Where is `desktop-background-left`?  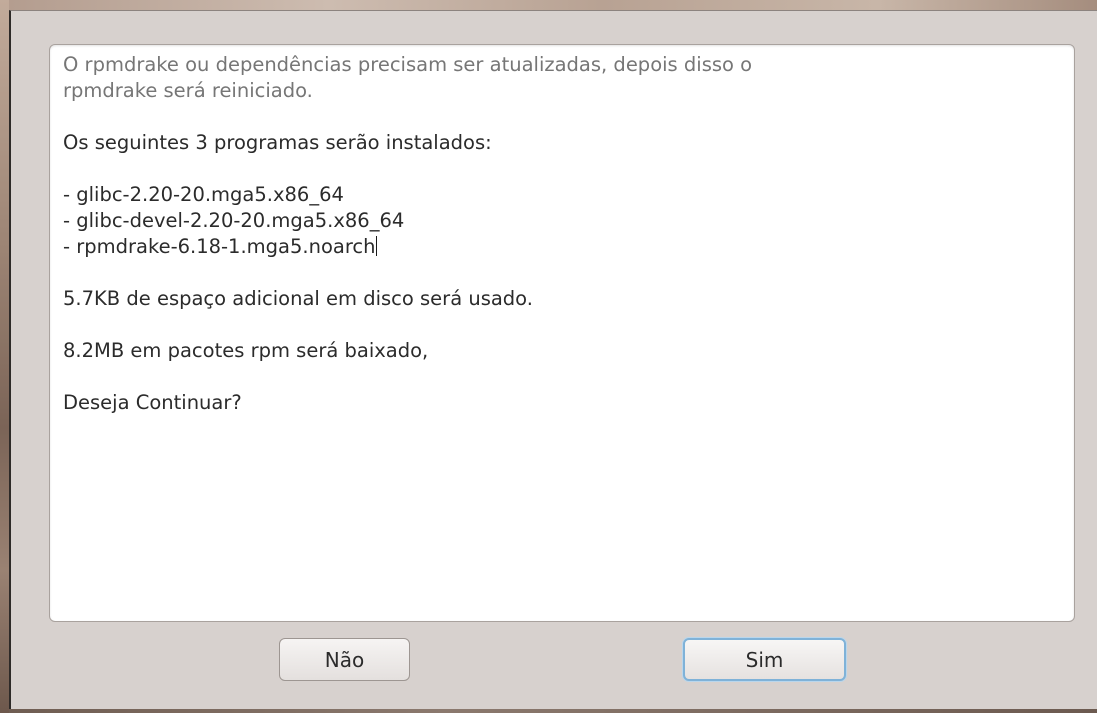
desktop-background-left is located at coordinates (4, 356).